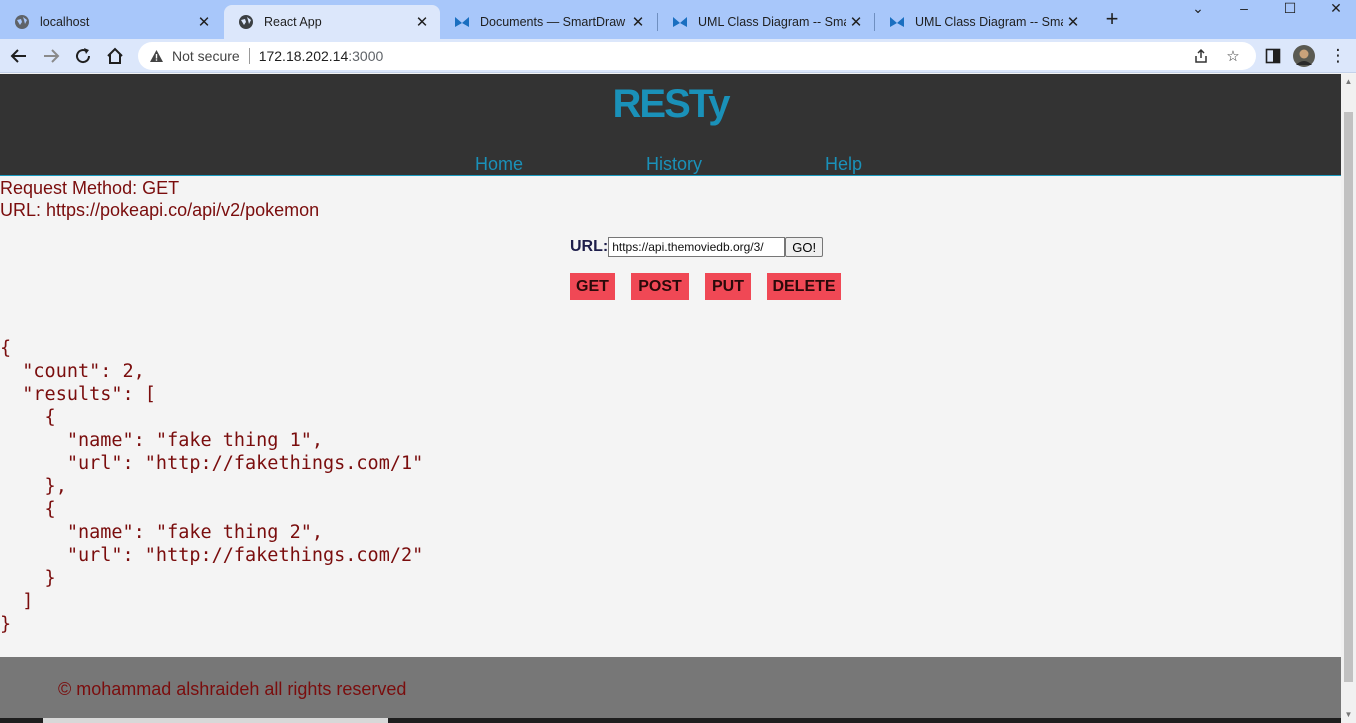 The width and height of the screenshot is (1356, 723). I want to click on address-bar: Not secure 172.18.202.14:3000 ☆, so click(697, 56).